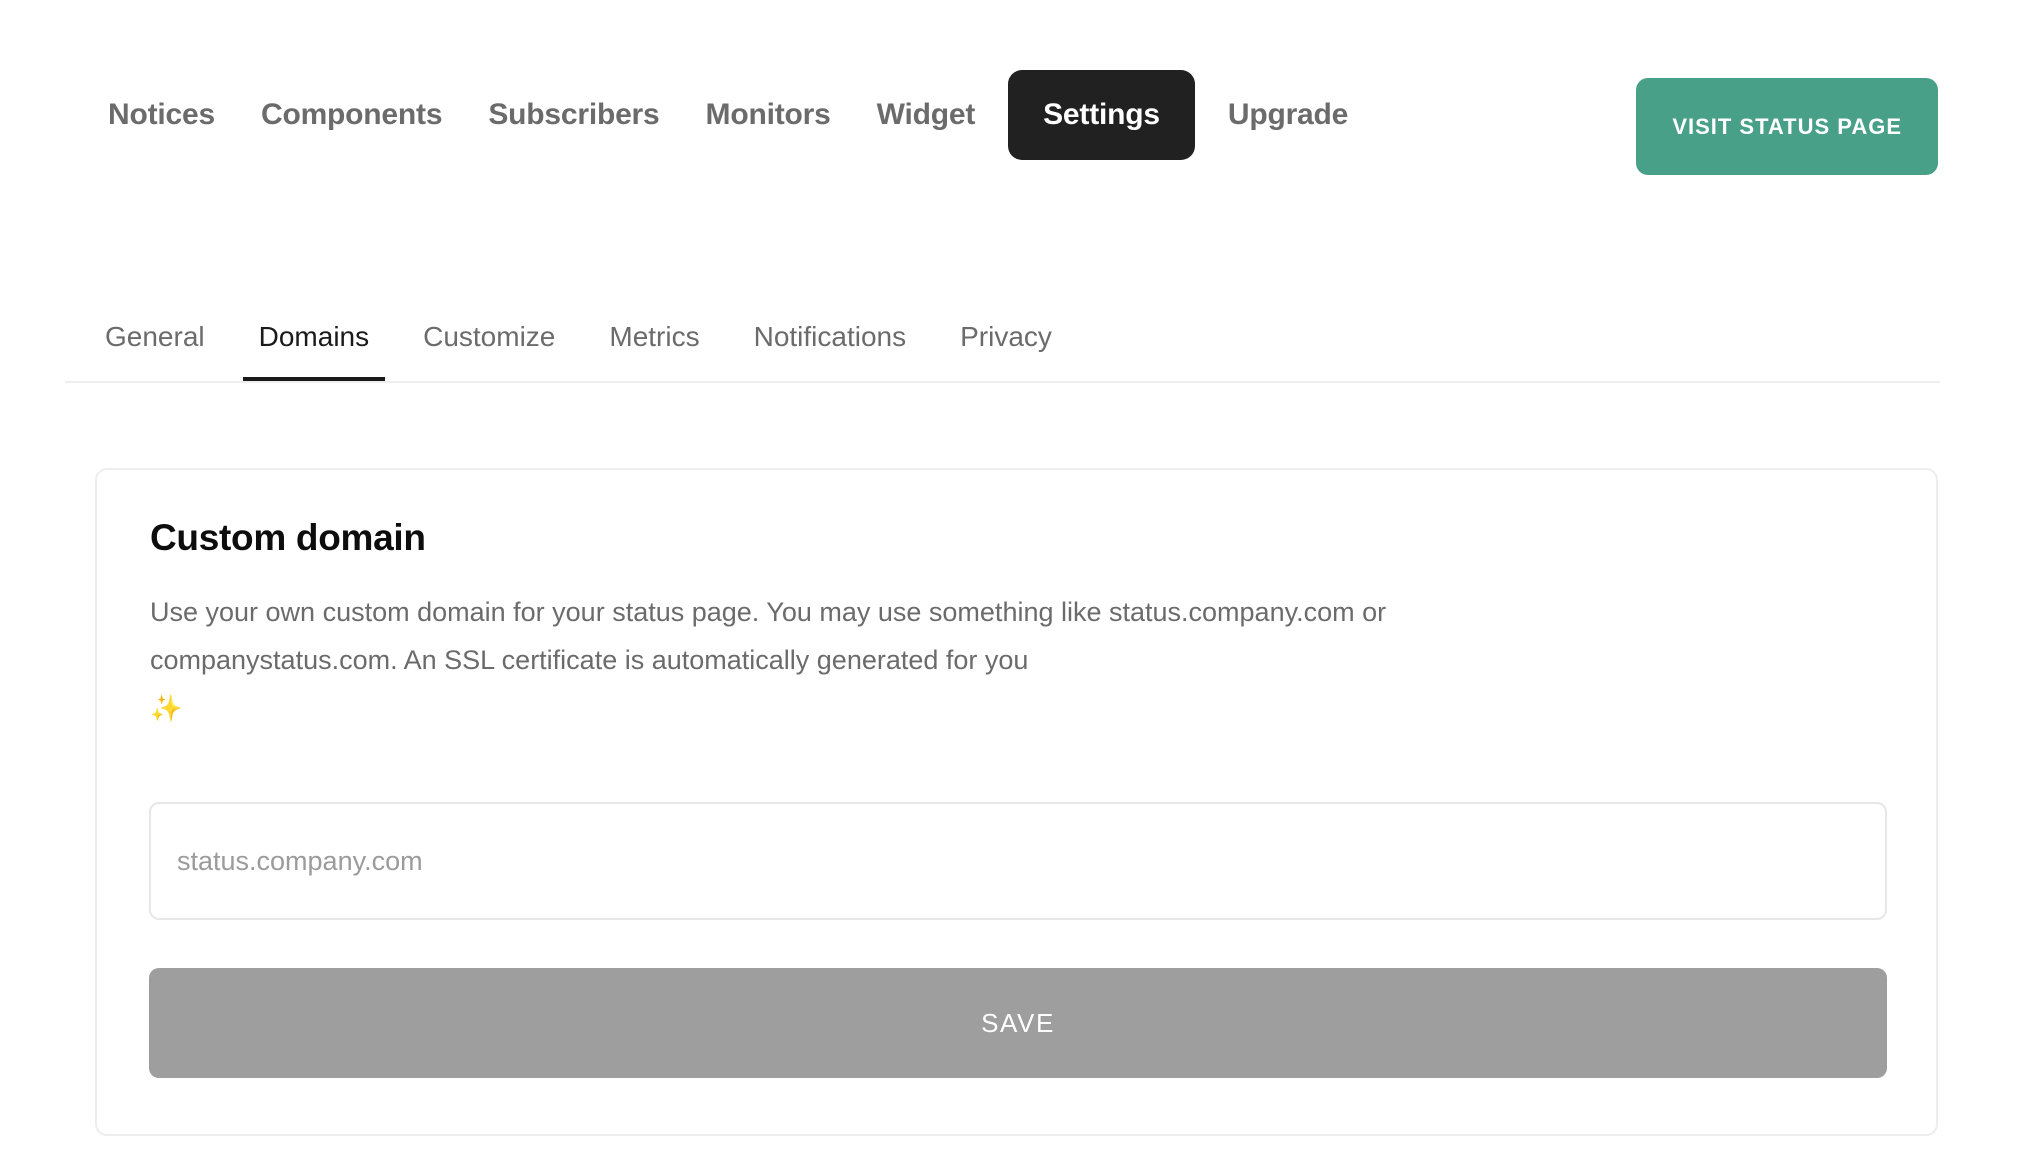 This screenshot has height=1176, width=2028. What do you see at coordinates (1101, 115) in the screenshot?
I see `nav-item-settings: Settings` at bounding box center [1101, 115].